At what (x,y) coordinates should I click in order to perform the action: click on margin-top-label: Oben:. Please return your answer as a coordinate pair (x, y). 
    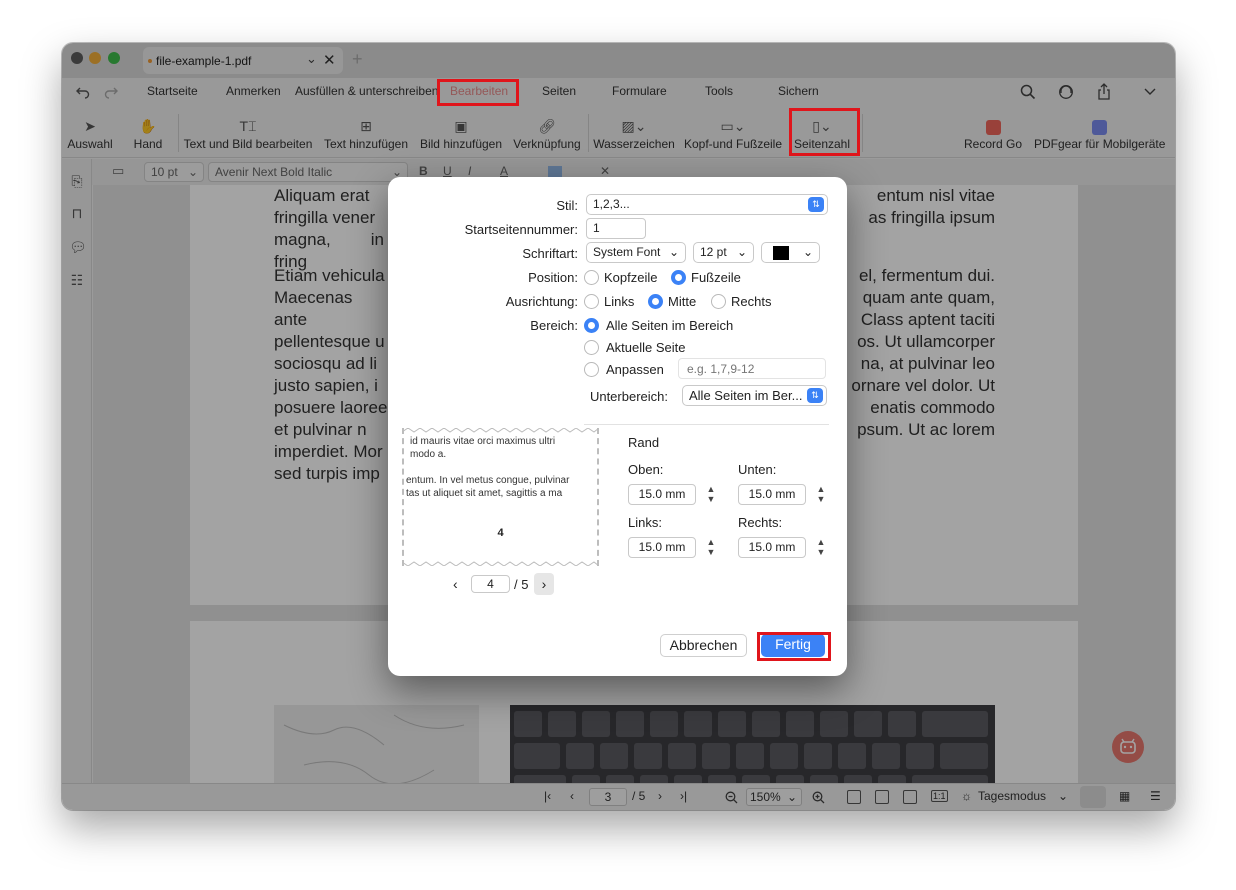
    Looking at the image, I should click on (646, 469).